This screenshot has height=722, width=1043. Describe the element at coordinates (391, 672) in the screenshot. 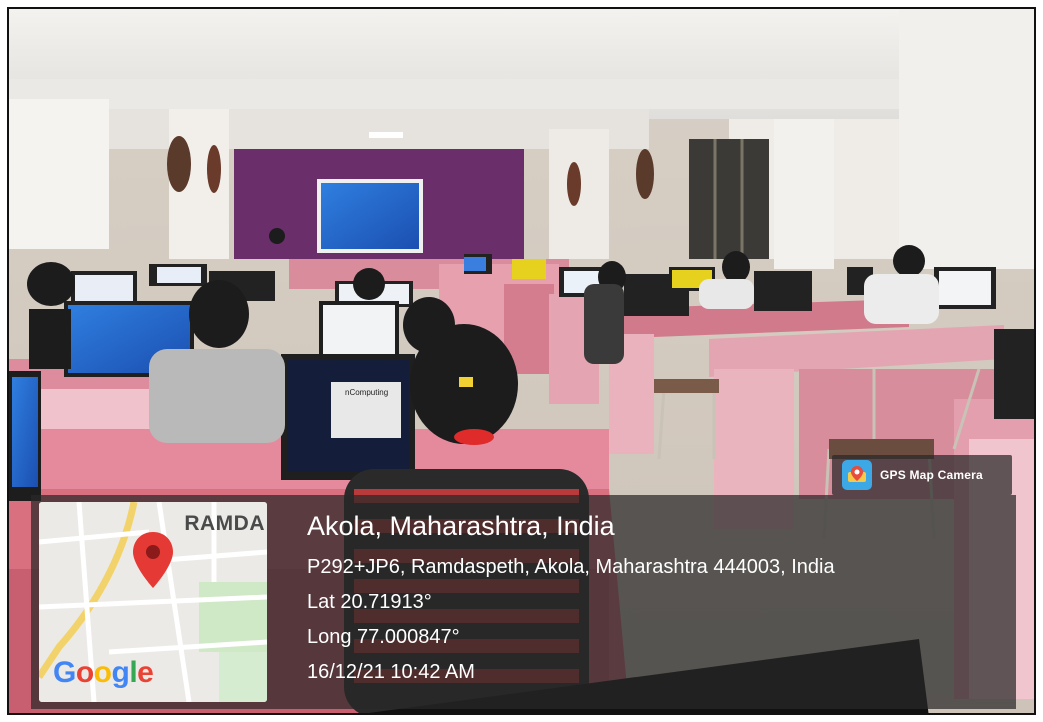

I see `location-timestamp: 16/12/21 10:42 AM` at that location.